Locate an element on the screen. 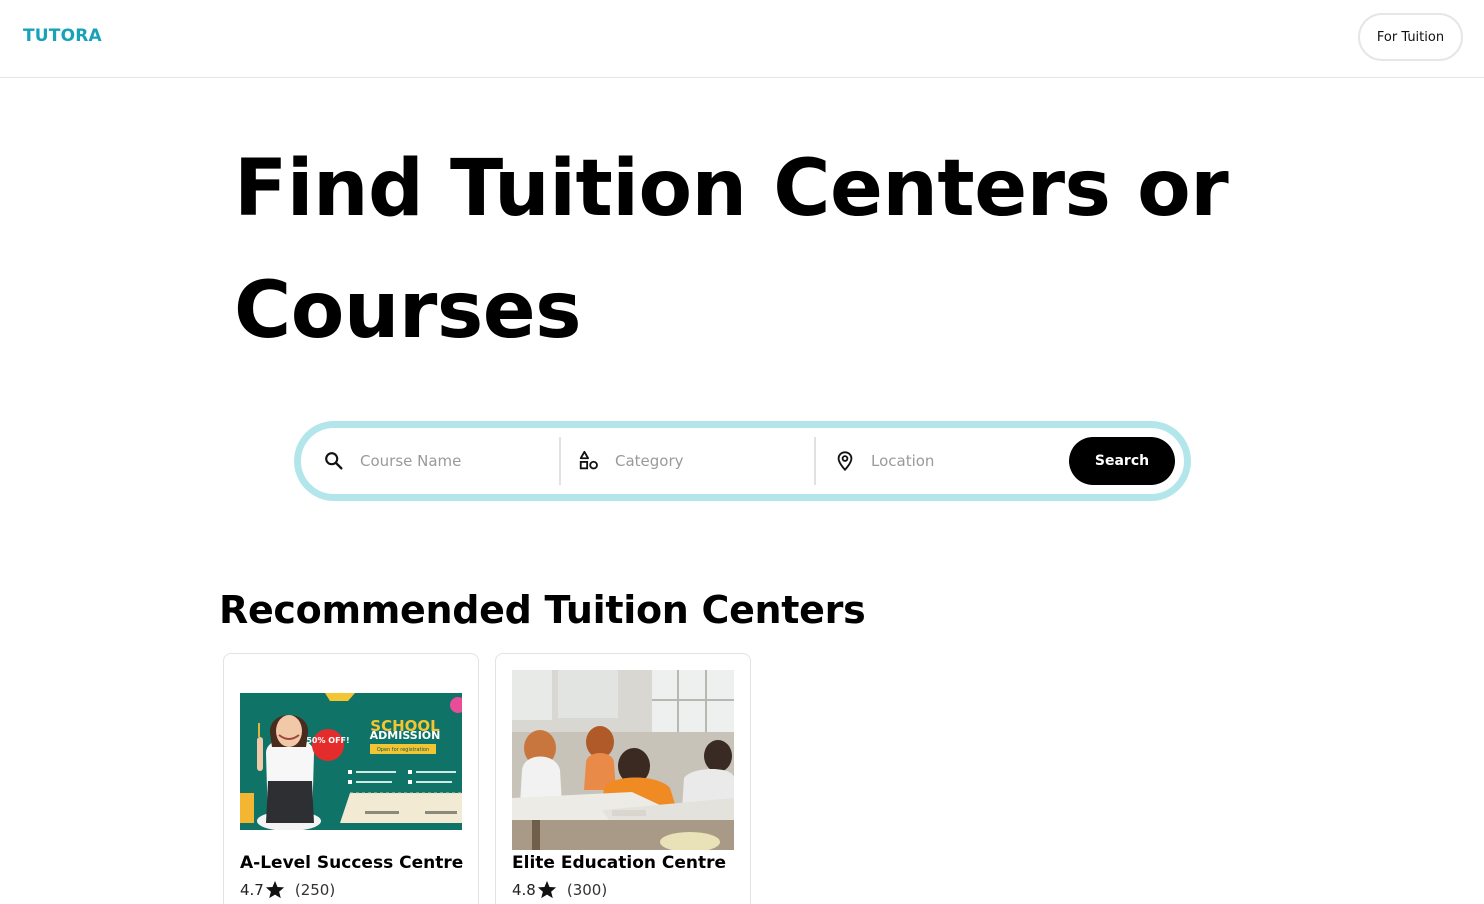  banner-tag-text: Open for registration is located at coordinates (403, 750).